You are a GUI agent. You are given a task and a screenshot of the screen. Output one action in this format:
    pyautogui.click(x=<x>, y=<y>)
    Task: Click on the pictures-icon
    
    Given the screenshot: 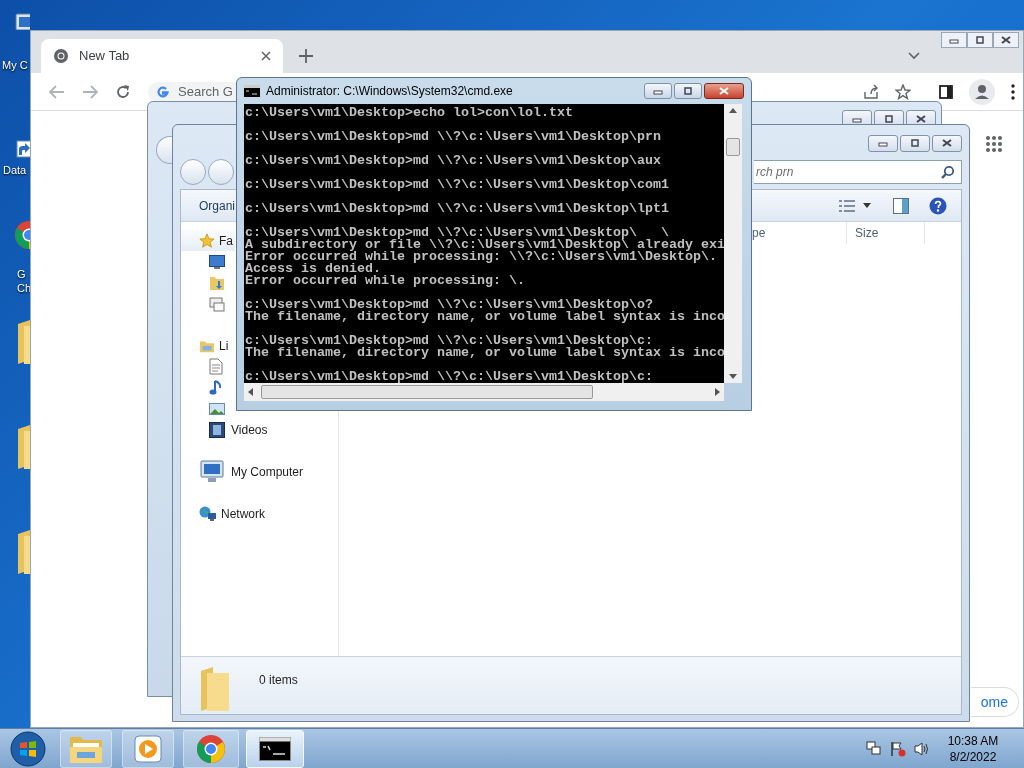 What is the action you would take?
    pyautogui.click(x=217, y=408)
    